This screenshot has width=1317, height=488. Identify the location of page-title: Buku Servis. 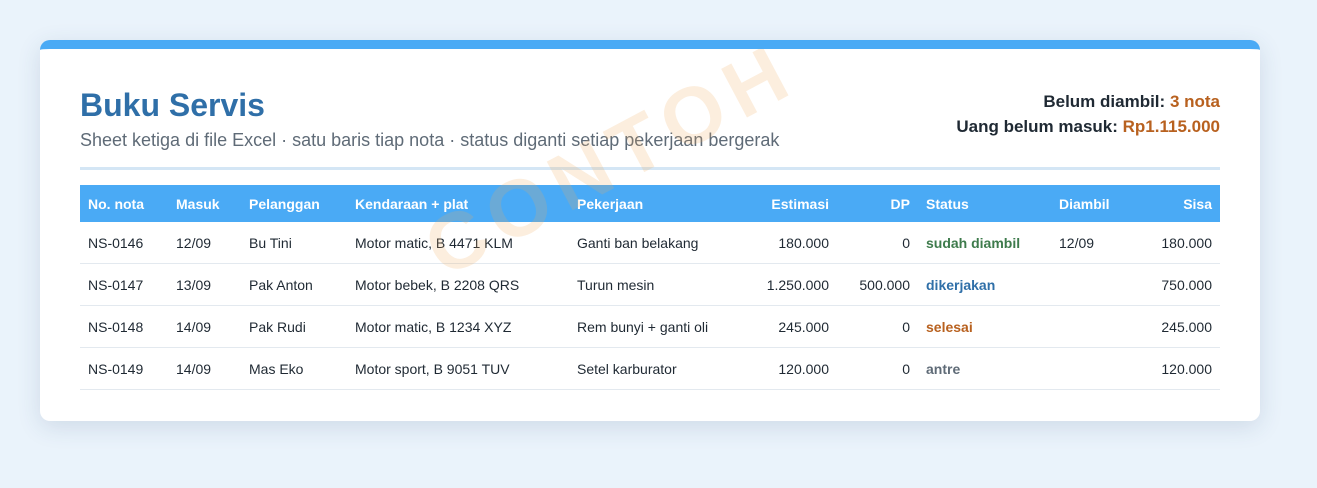
(172, 105).